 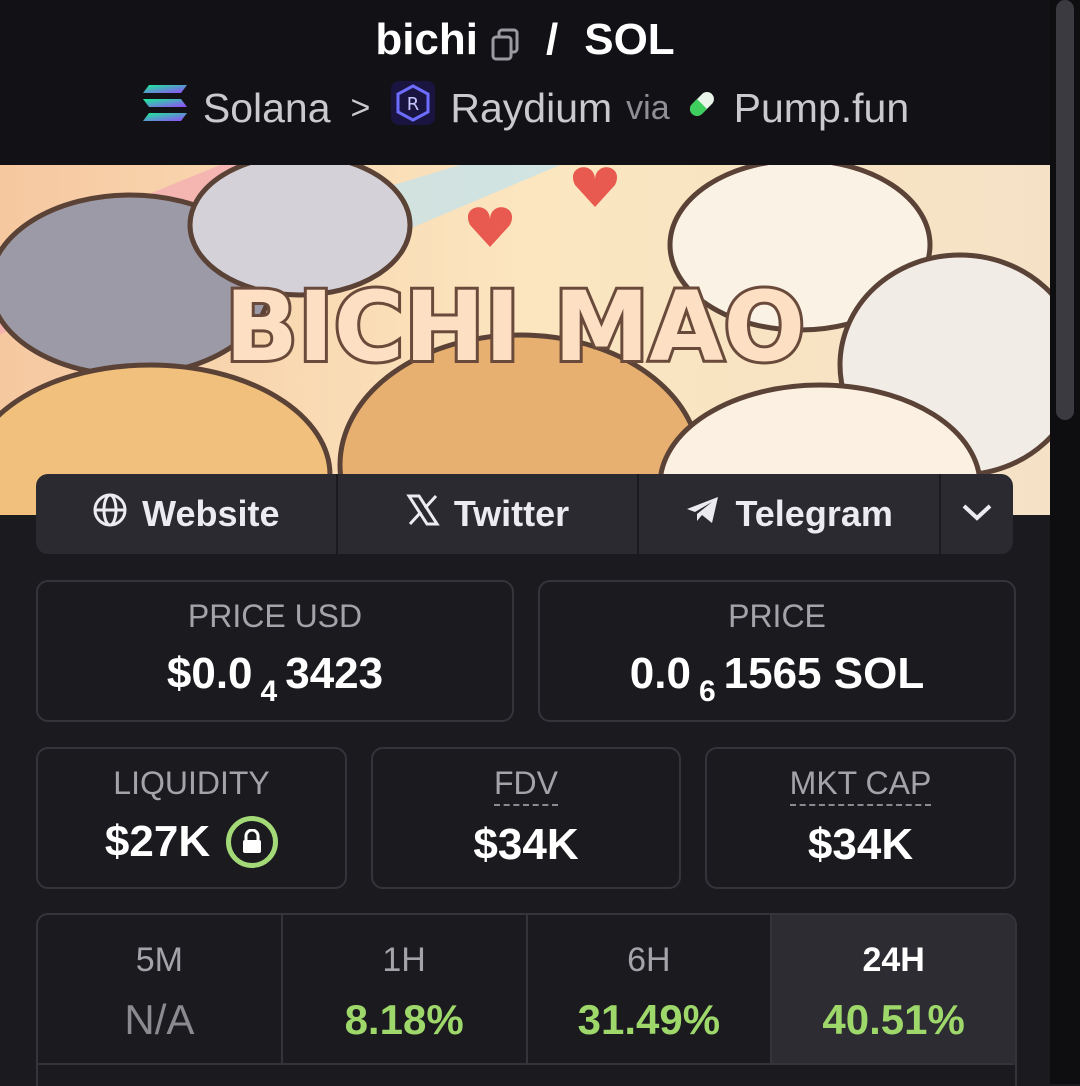 What do you see at coordinates (650, 990) in the screenshot?
I see `tab-6h: 6H 31.49%` at bounding box center [650, 990].